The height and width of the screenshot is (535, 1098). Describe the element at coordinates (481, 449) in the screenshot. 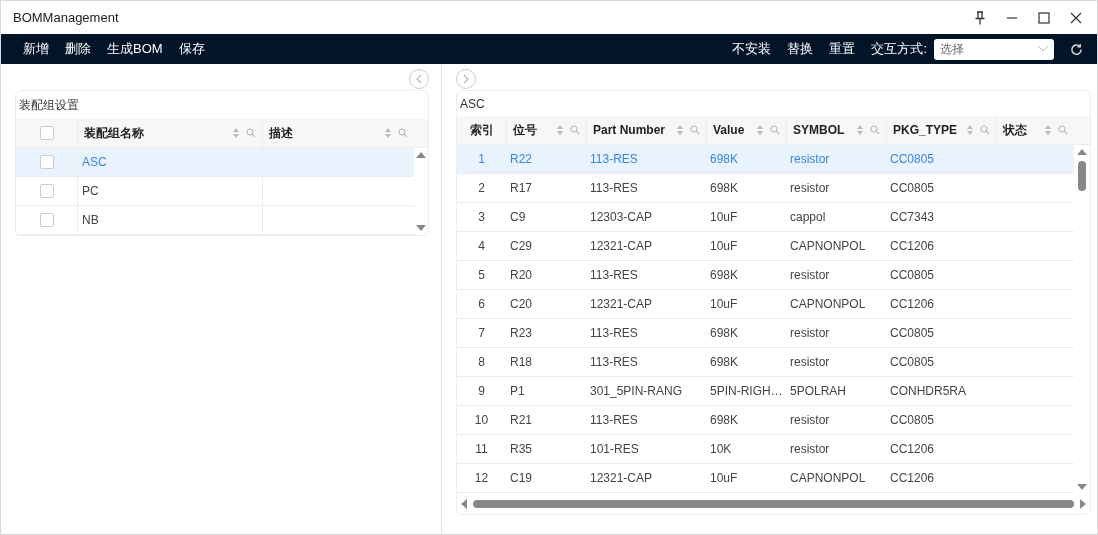

I see `table-cell: 11` at that location.